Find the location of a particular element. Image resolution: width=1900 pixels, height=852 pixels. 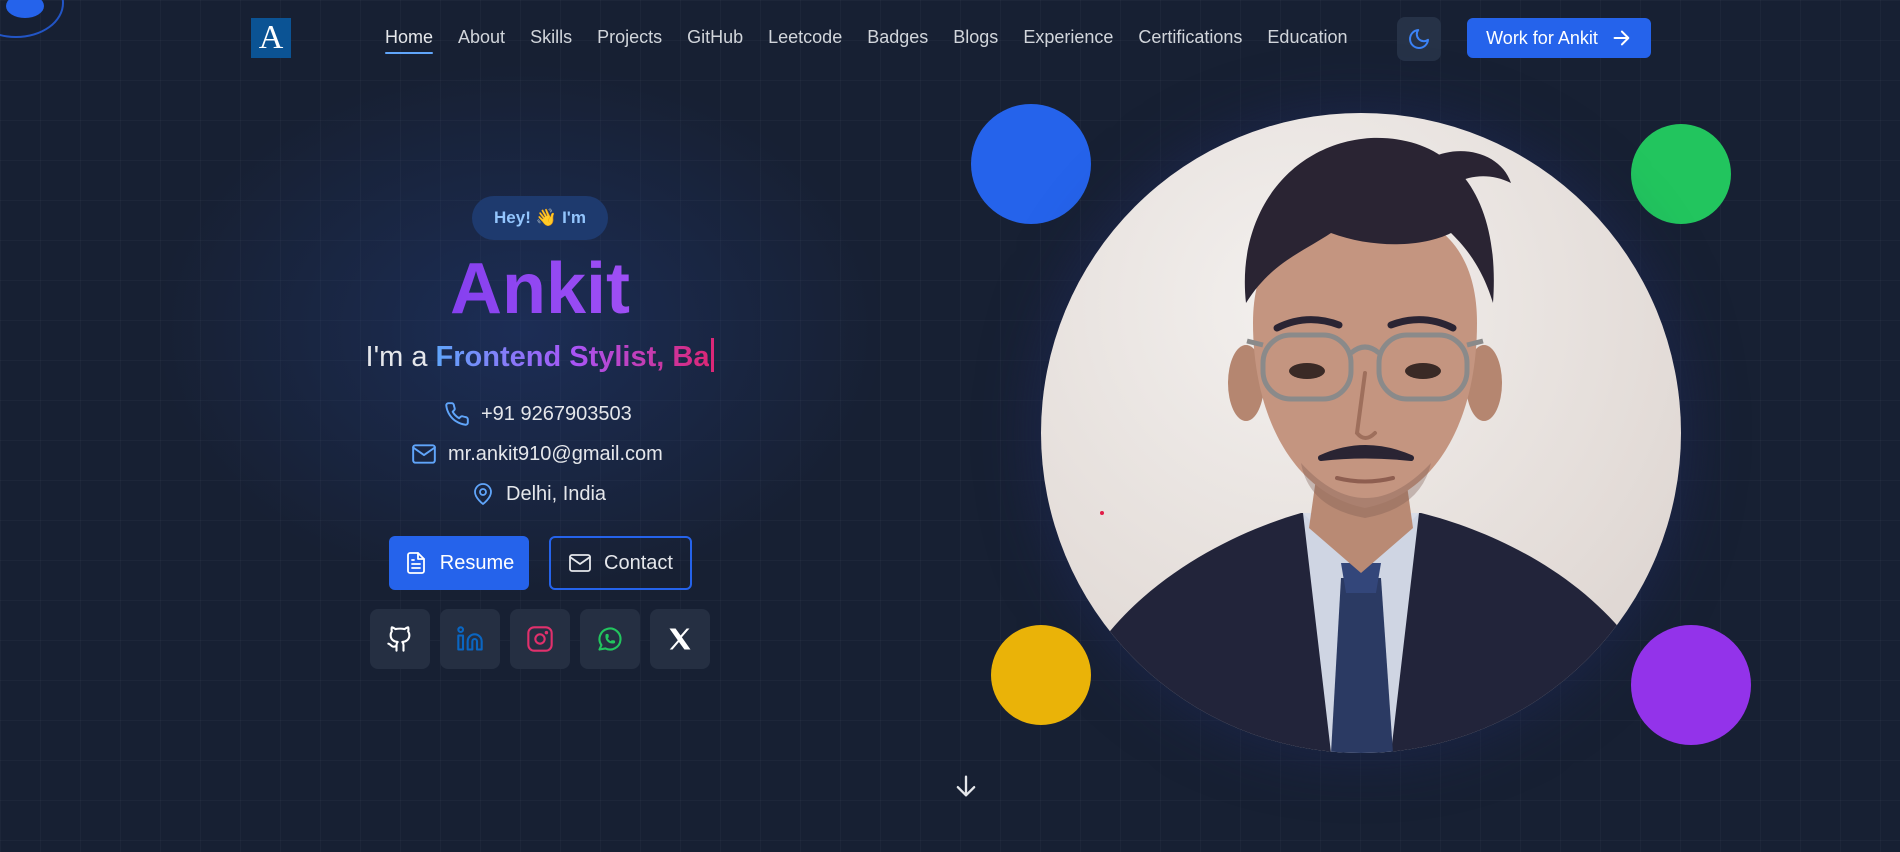

work-for-ankit-button: Work for Ankit is located at coordinates (1559, 38).